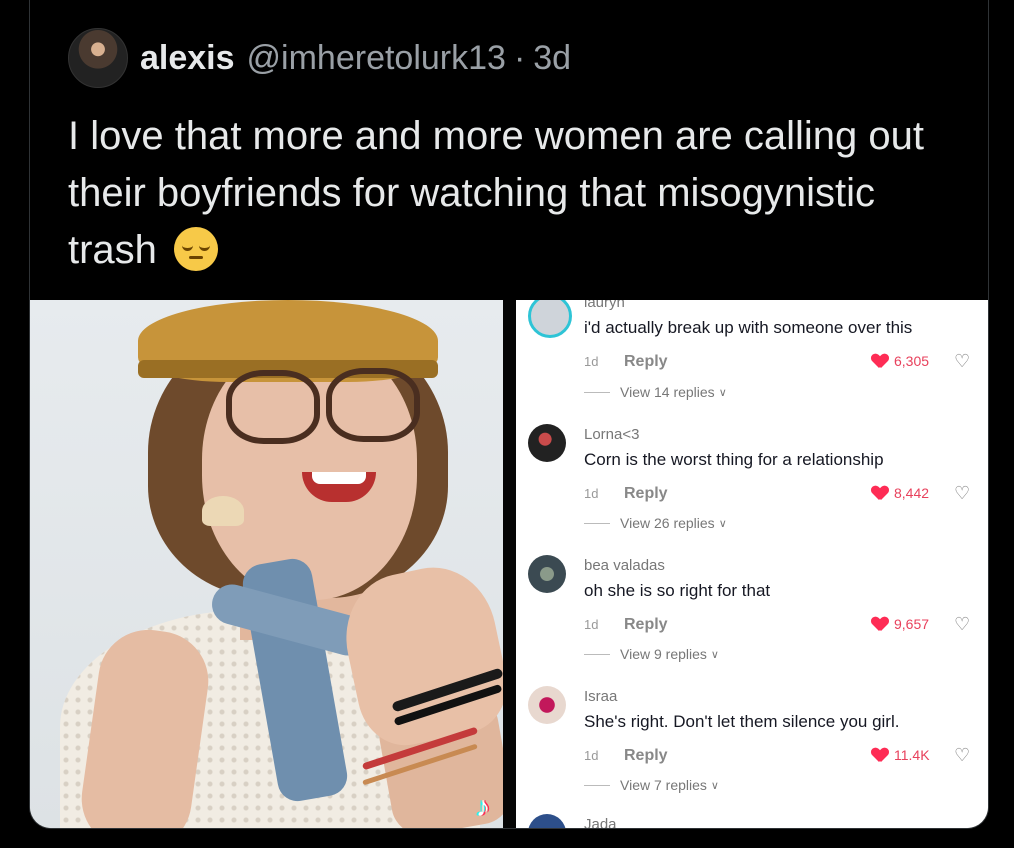 Image resolution: width=1014 pixels, height=848 pixels. I want to click on media-divider, so click(509, 564).